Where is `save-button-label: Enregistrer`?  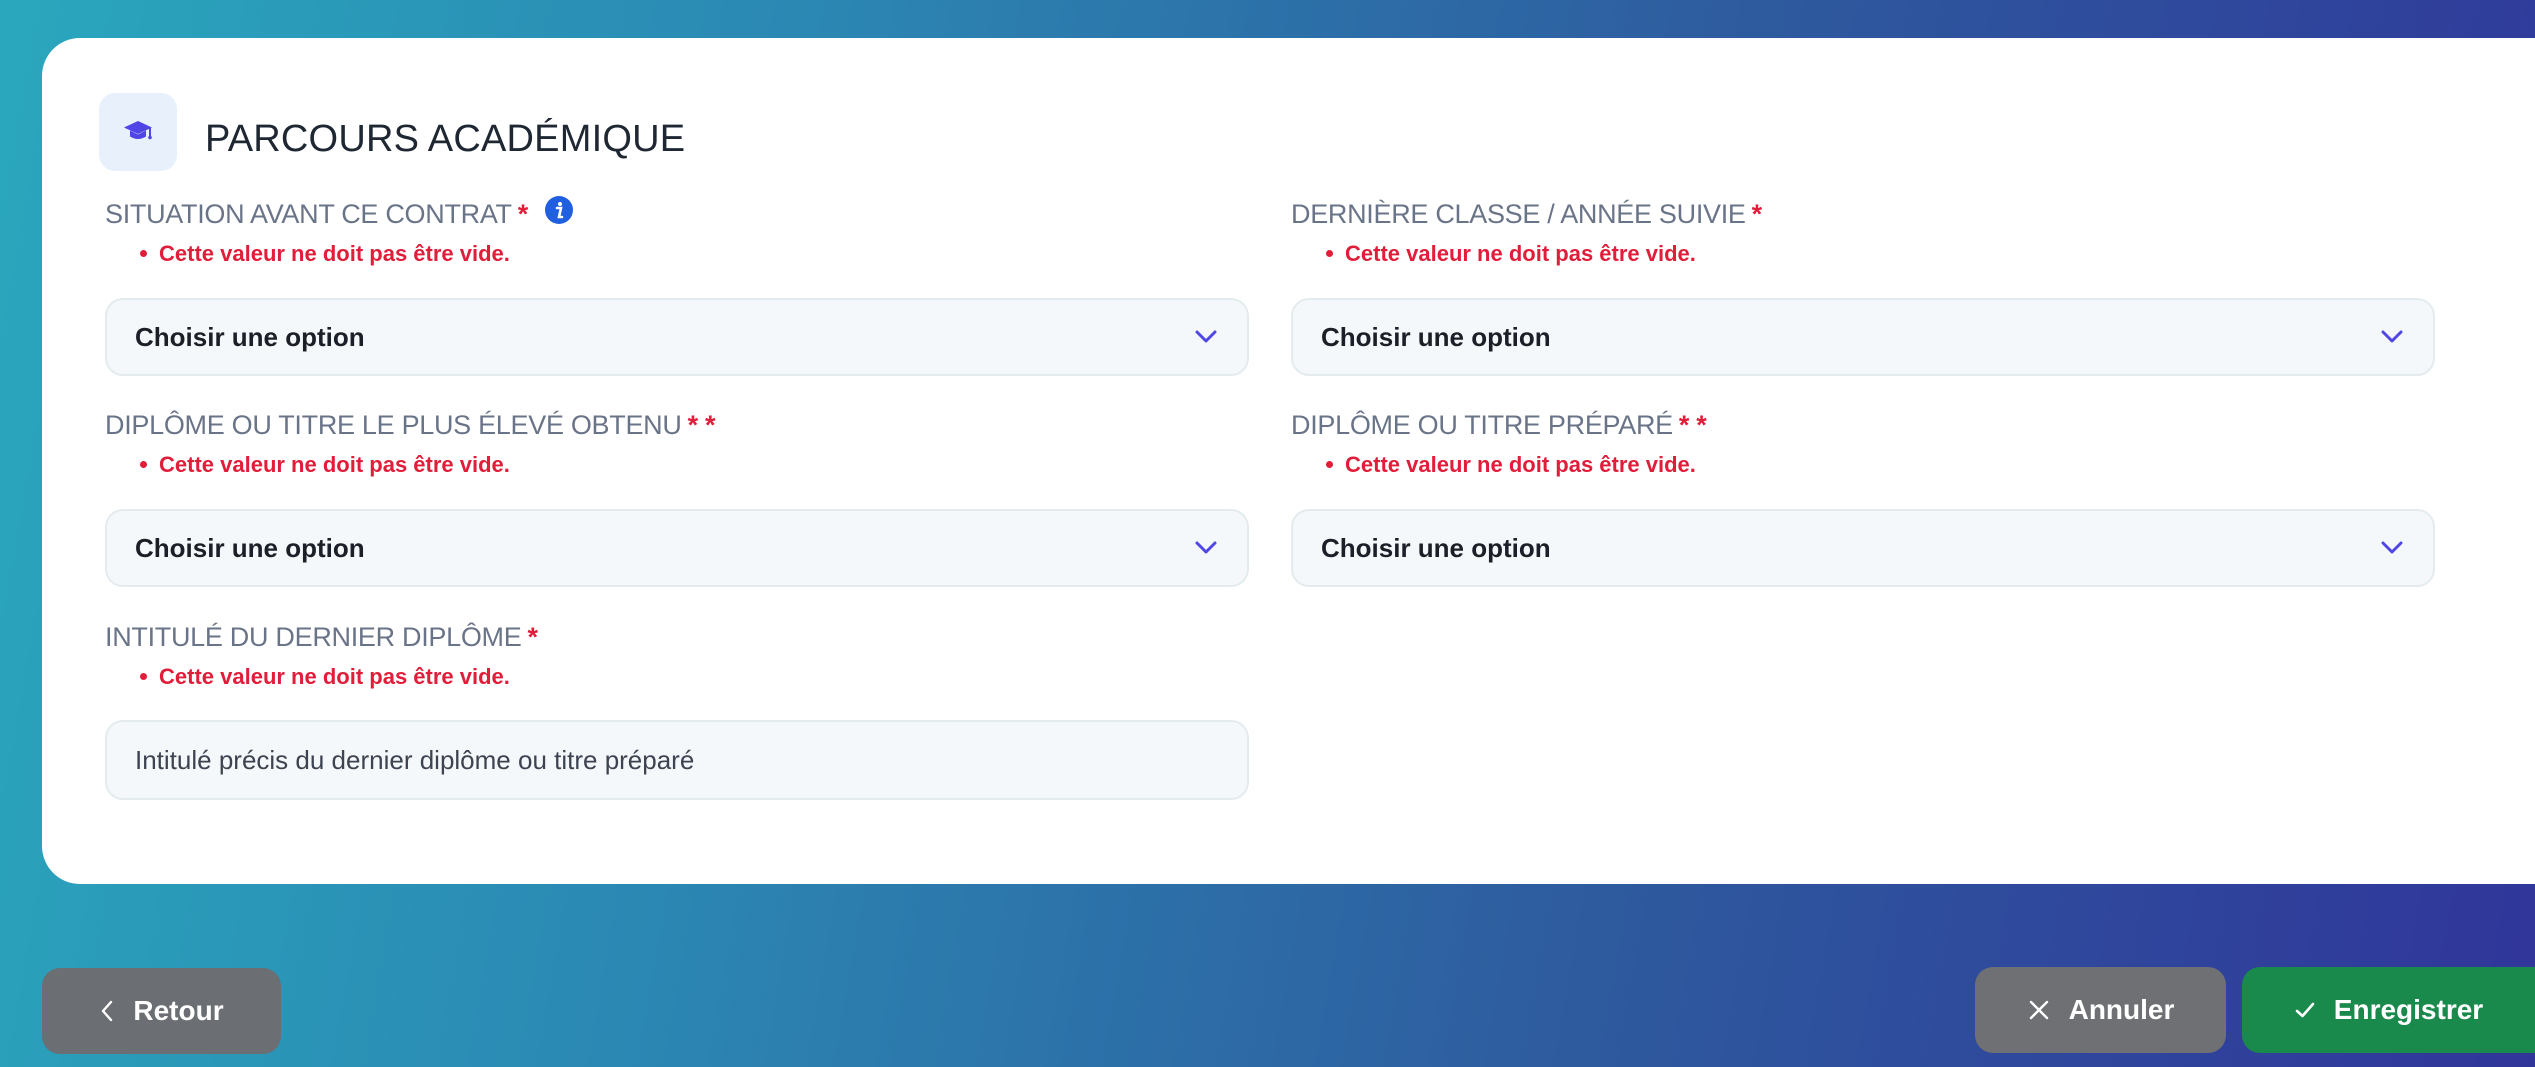
save-button-label: Enregistrer is located at coordinates (2408, 1009).